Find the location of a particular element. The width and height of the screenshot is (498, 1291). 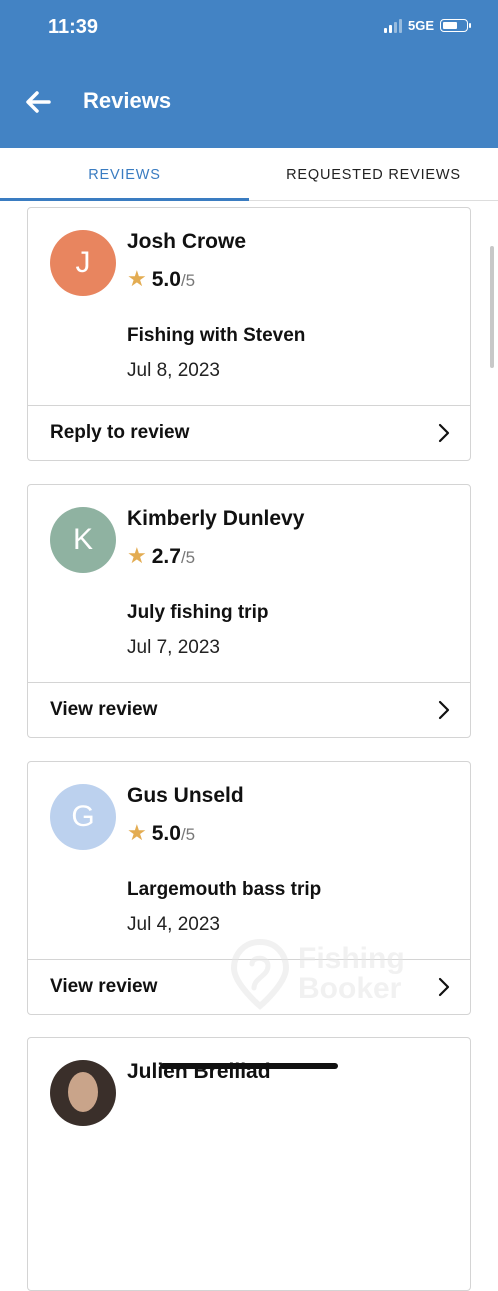

review-date: Jul 4, 2023 is located at coordinates (173, 924).